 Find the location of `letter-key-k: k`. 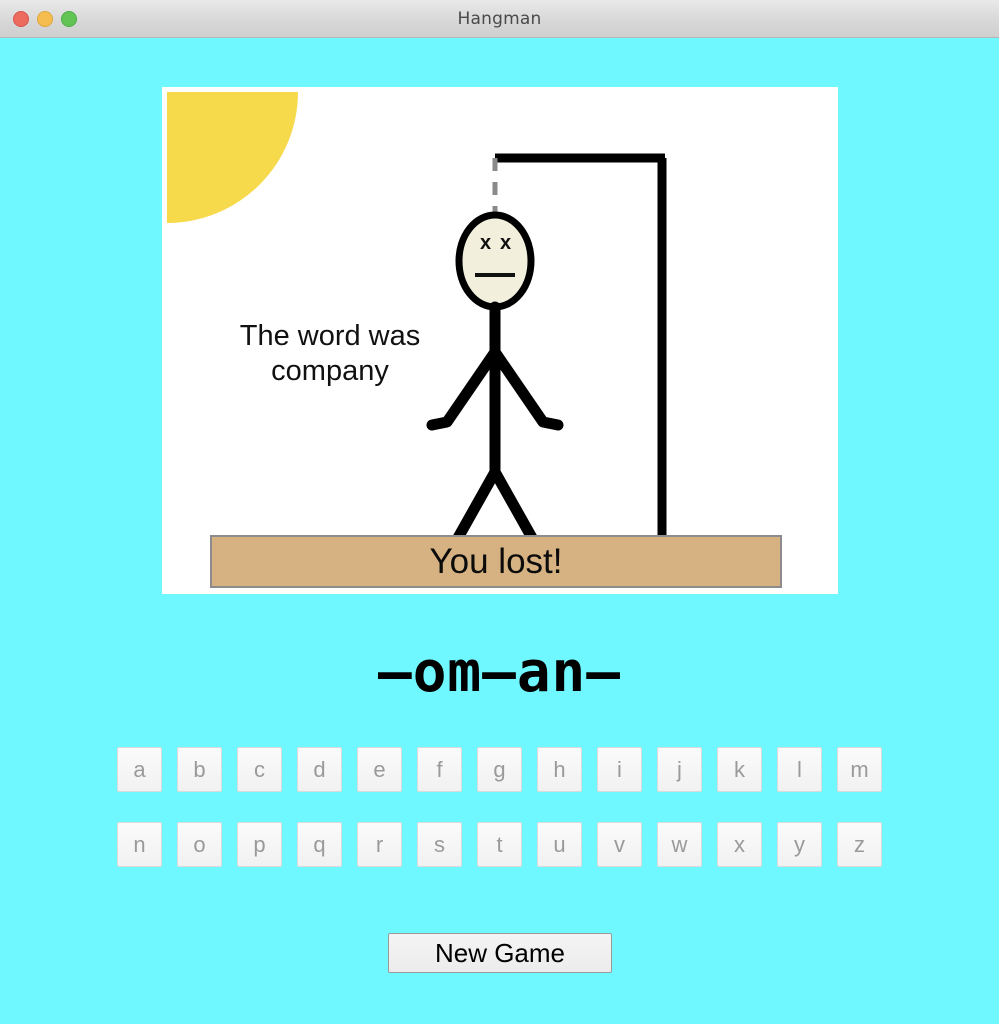

letter-key-k: k is located at coordinates (739, 769).